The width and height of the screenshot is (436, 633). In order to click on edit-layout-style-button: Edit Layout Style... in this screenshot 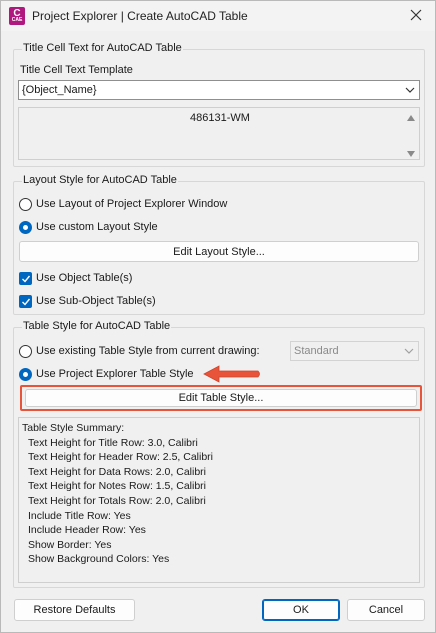, I will do `click(219, 251)`.